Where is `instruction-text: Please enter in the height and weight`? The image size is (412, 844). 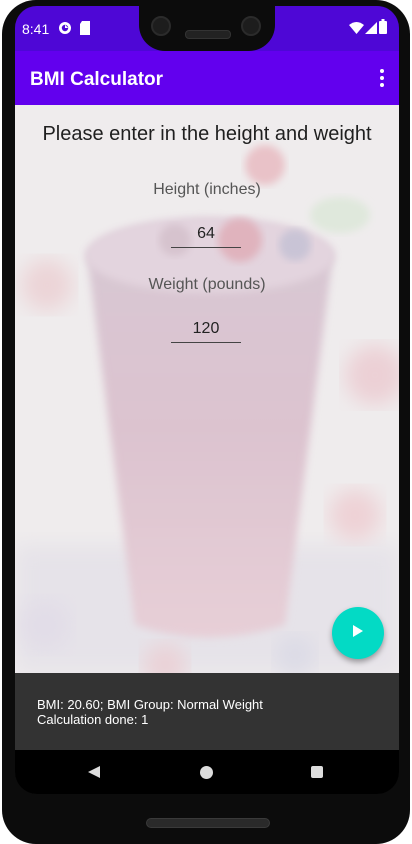 instruction-text: Please enter in the height and weight is located at coordinates (207, 134).